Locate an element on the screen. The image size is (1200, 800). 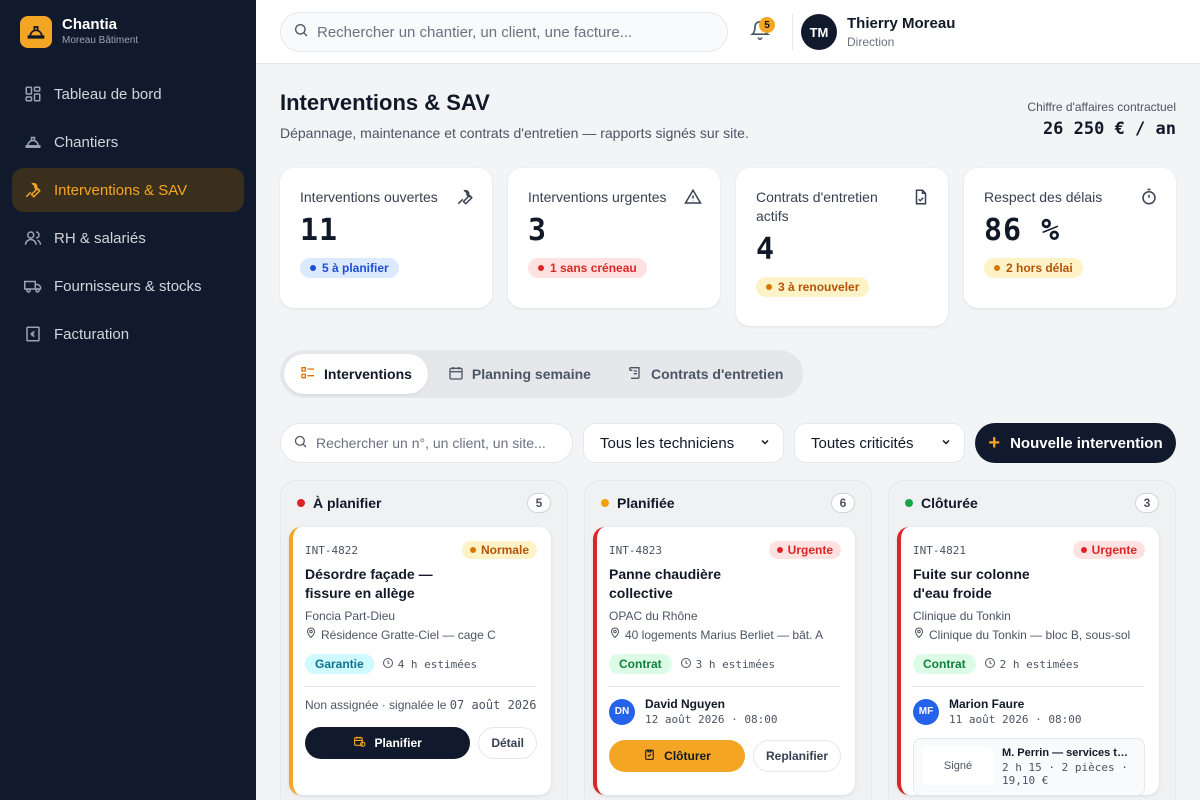
user-role: Direction is located at coordinates (871, 42).